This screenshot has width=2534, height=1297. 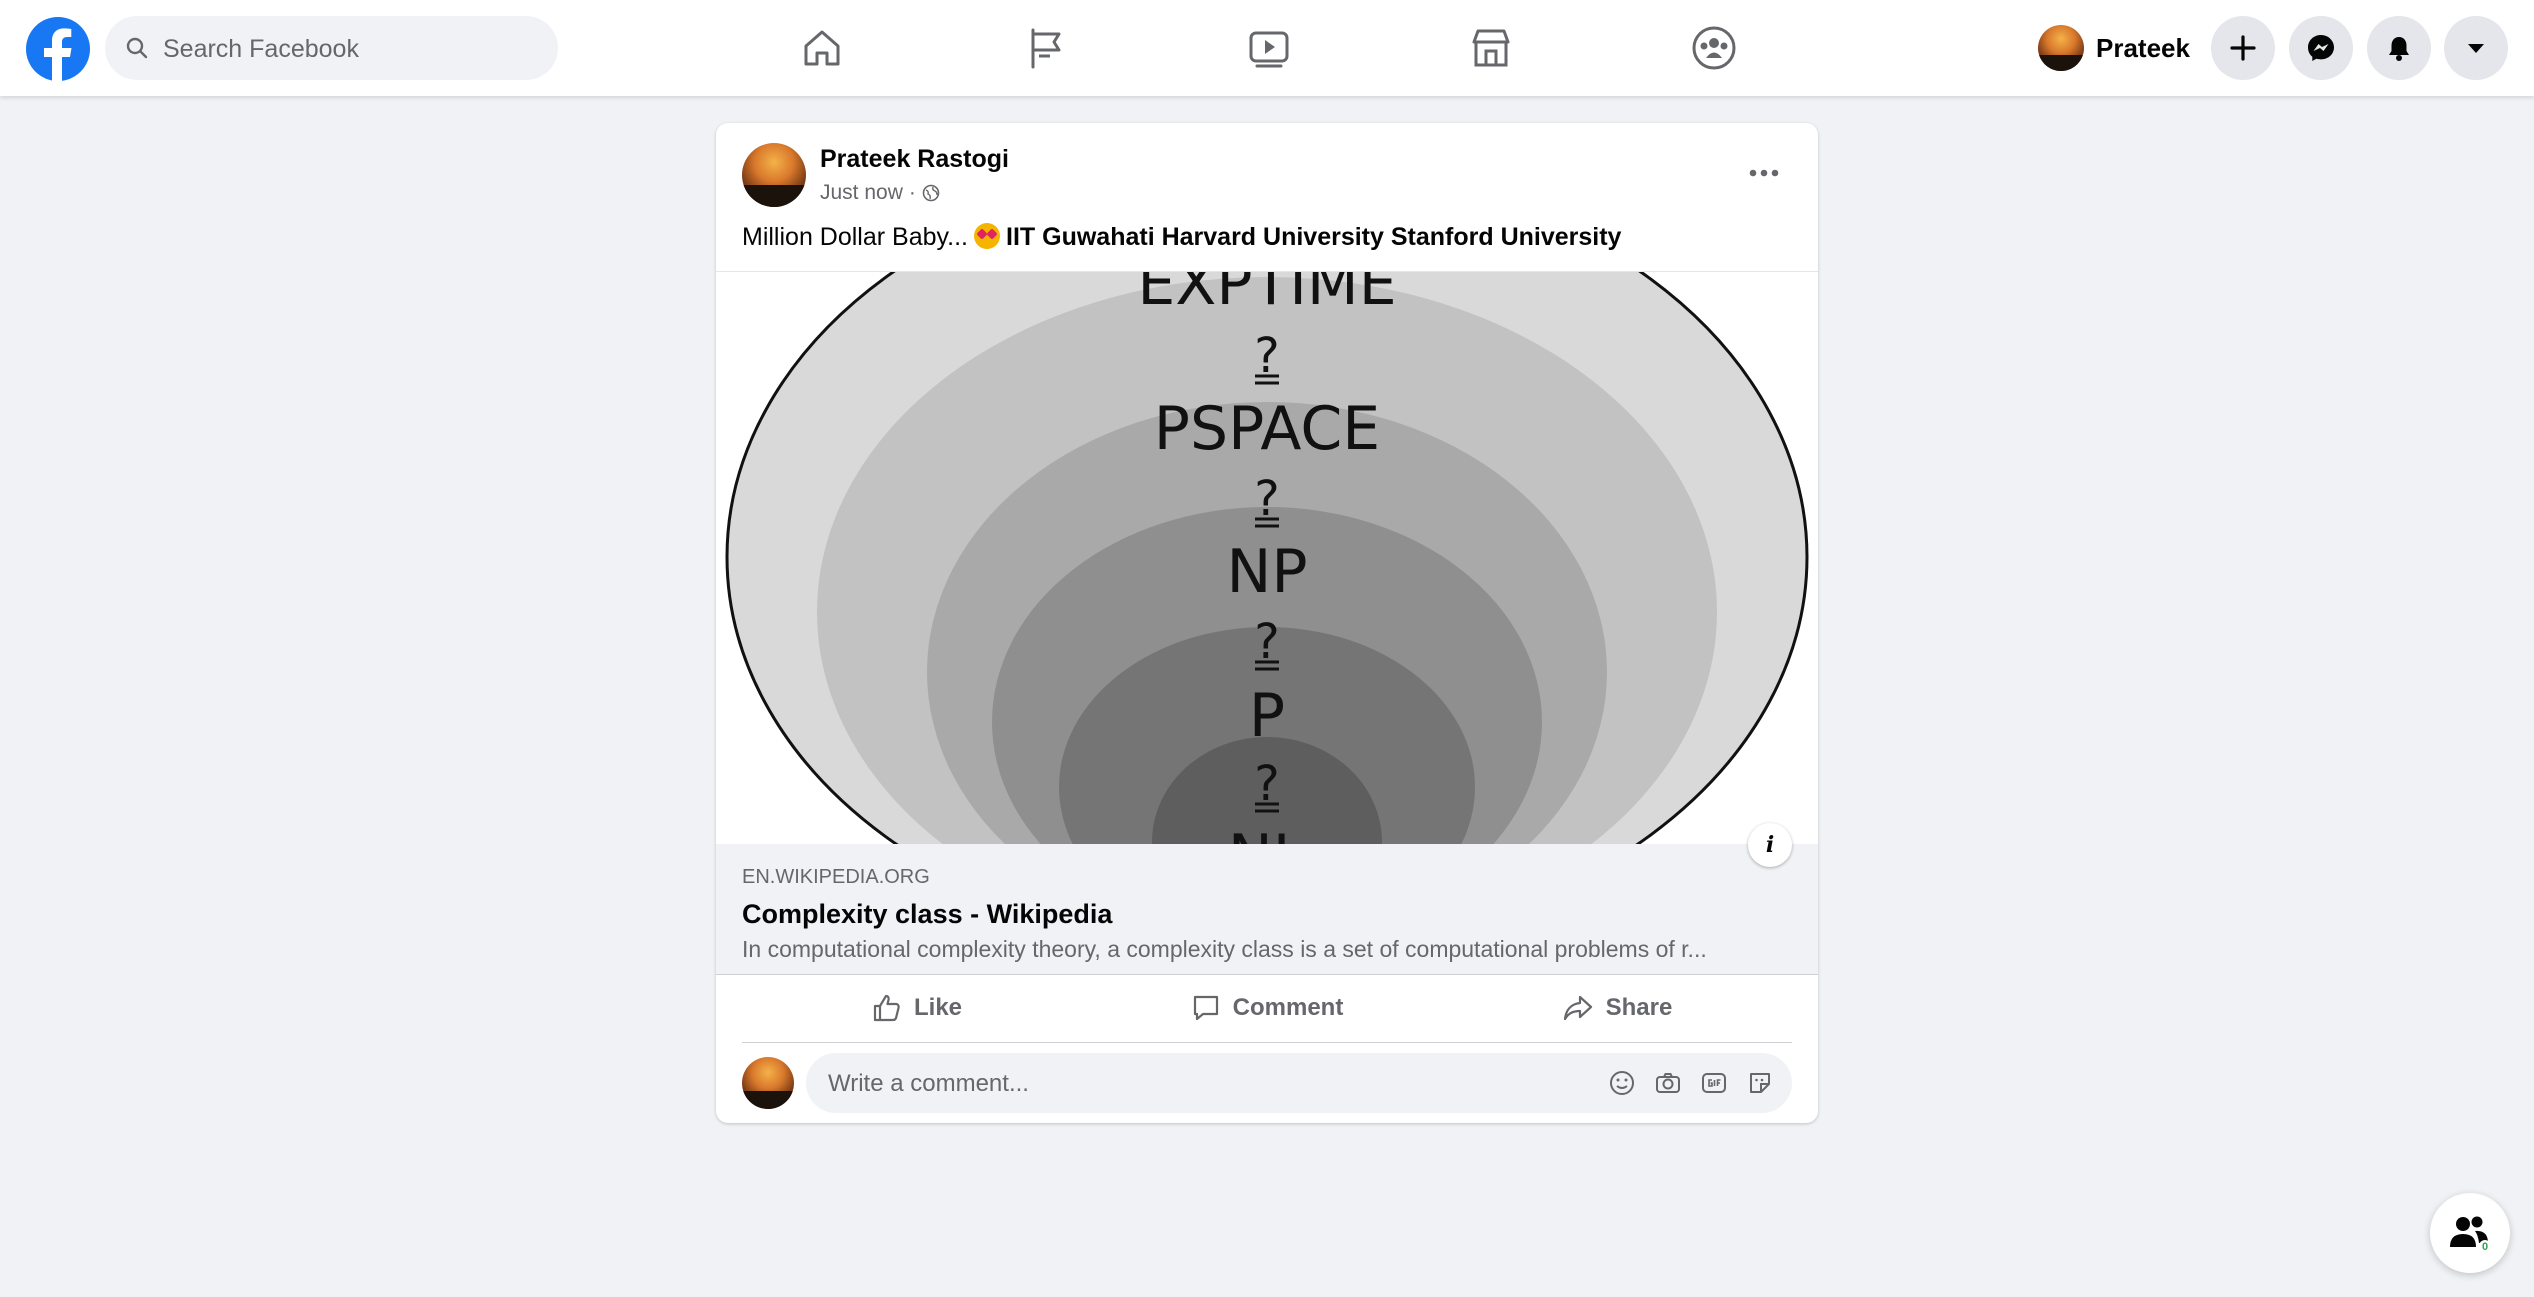 What do you see at coordinates (1714, 1083) in the screenshot?
I see `gif-icon` at bounding box center [1714, 1083].